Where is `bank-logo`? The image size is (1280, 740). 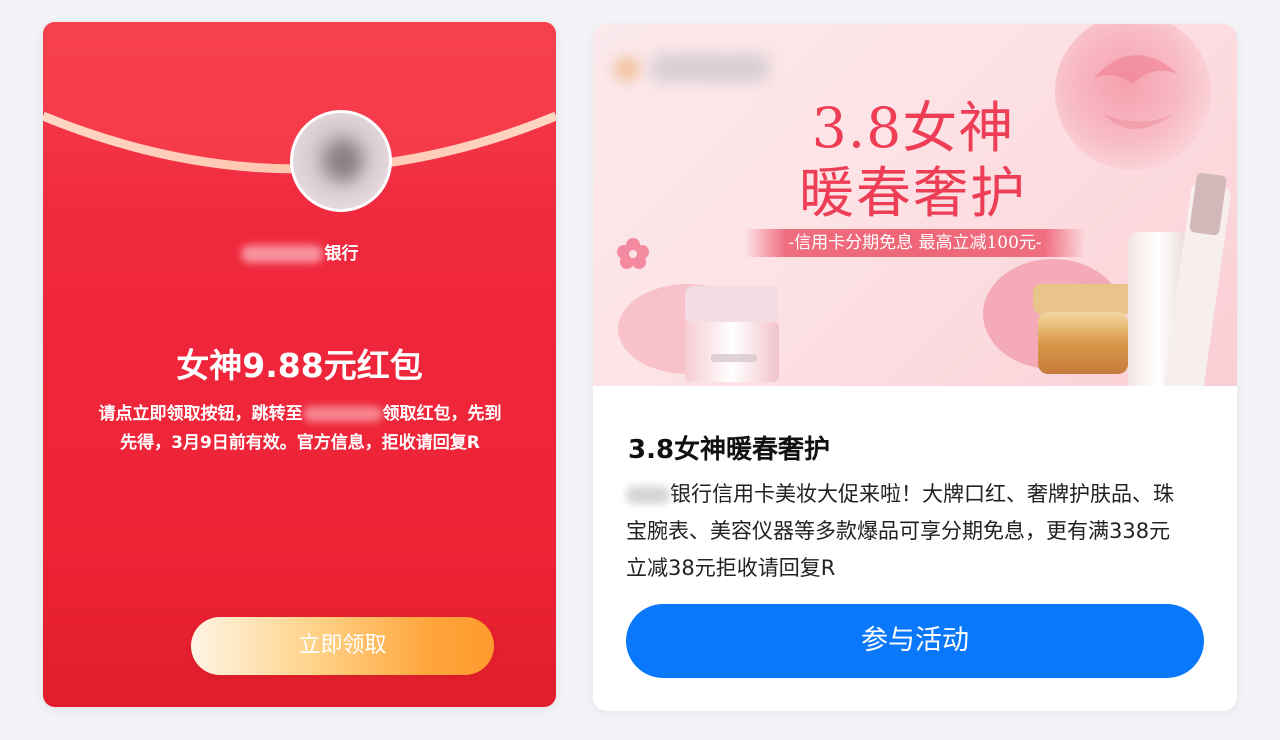 bank-logo is located at coordinates (690, 64).